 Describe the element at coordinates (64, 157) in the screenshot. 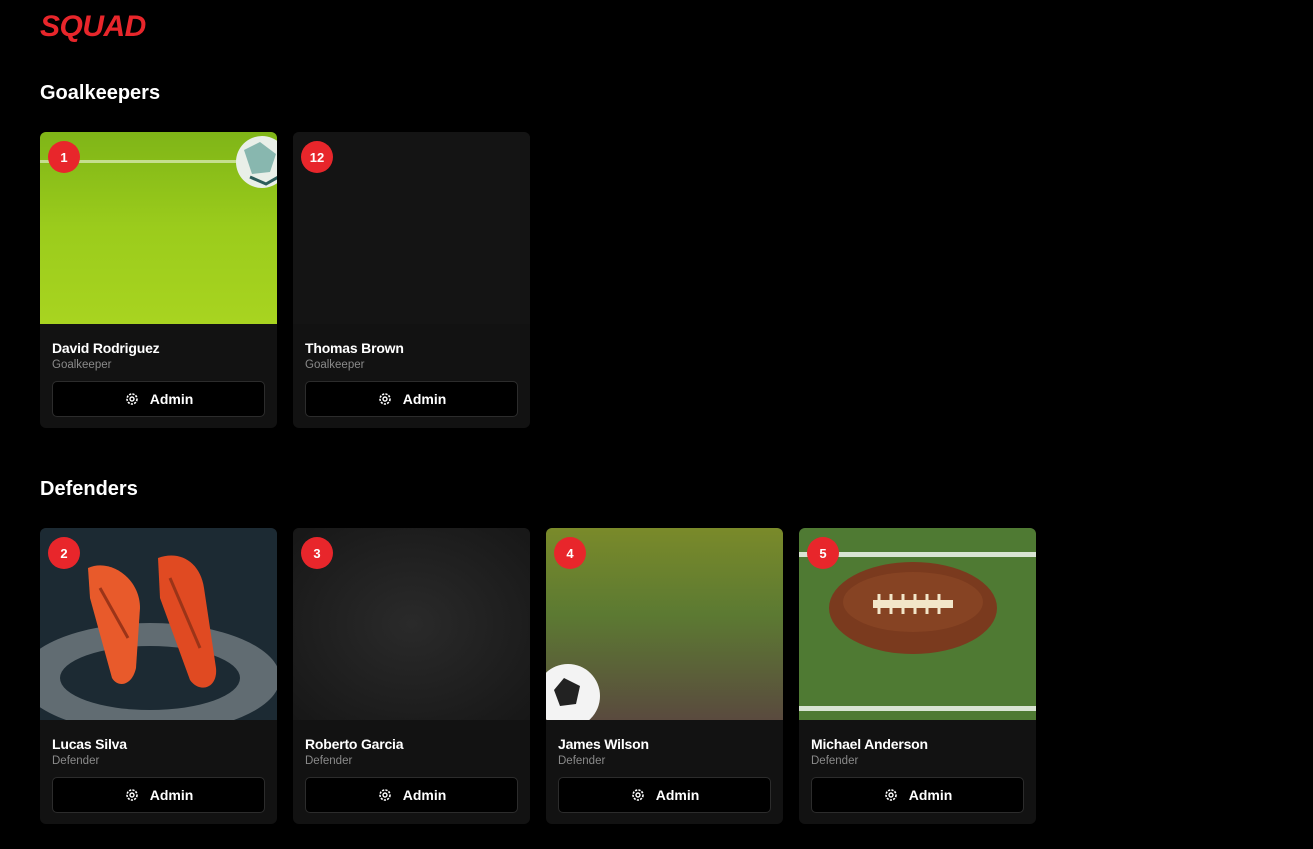

I see `jersey-number-badge: 1` at that location.